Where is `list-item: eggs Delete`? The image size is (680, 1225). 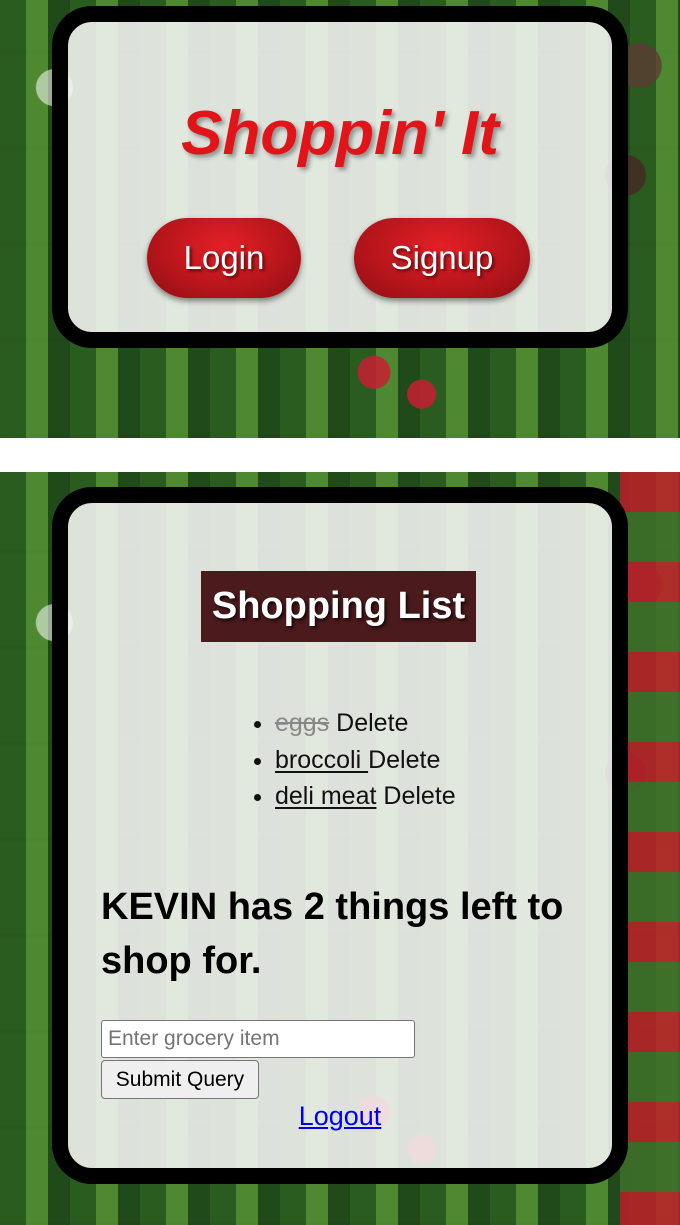 list-item: eggs Delete is located at coordinates (365, 723).